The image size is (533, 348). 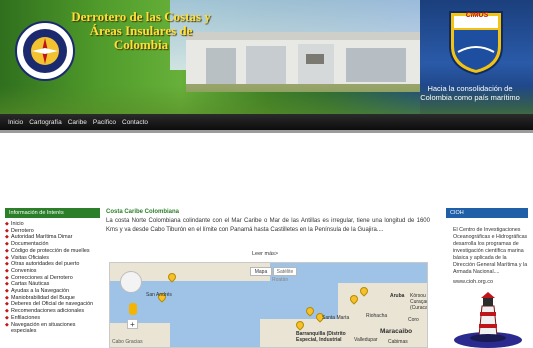 I want to click on sidebar-item-autoridad: ◆ Autoridad Marítima Dimar, so click(x=52, y=237).